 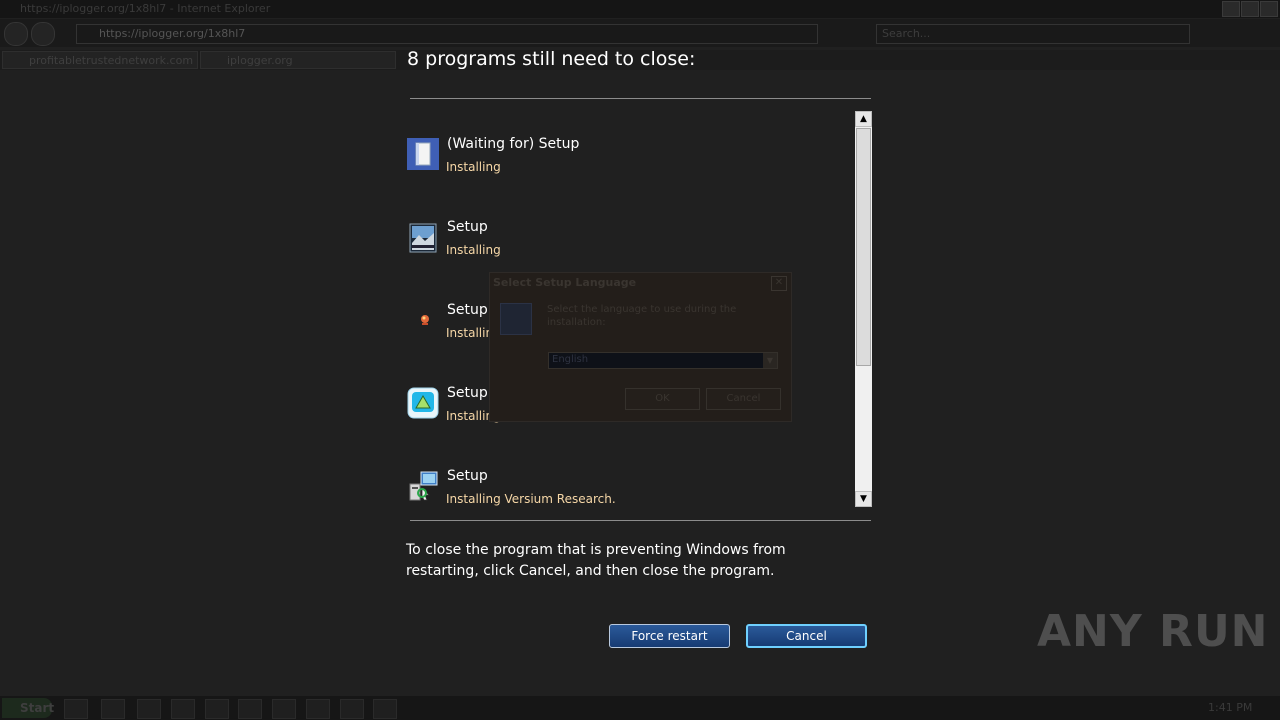 What do you see at coordinates (806, 636) in the screenshot?
I see `cancel-button: Cancel` at bounding box center [806, 636].